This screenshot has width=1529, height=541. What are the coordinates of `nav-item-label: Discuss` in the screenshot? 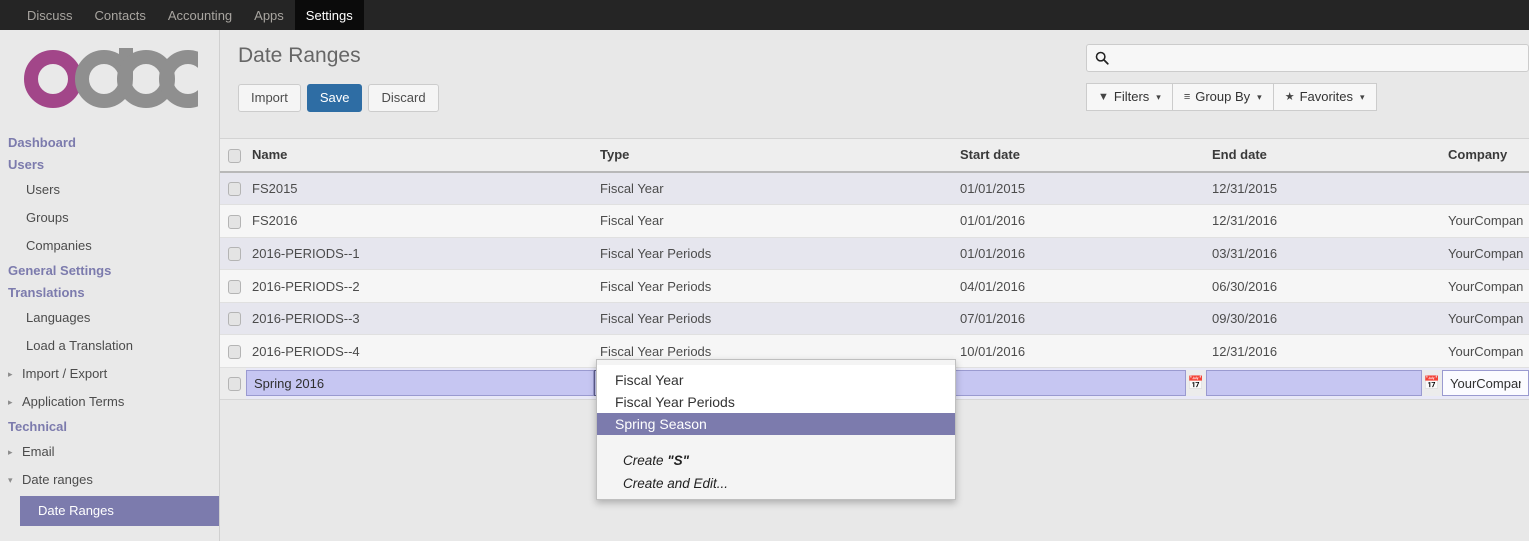 It's located at (50, 15).